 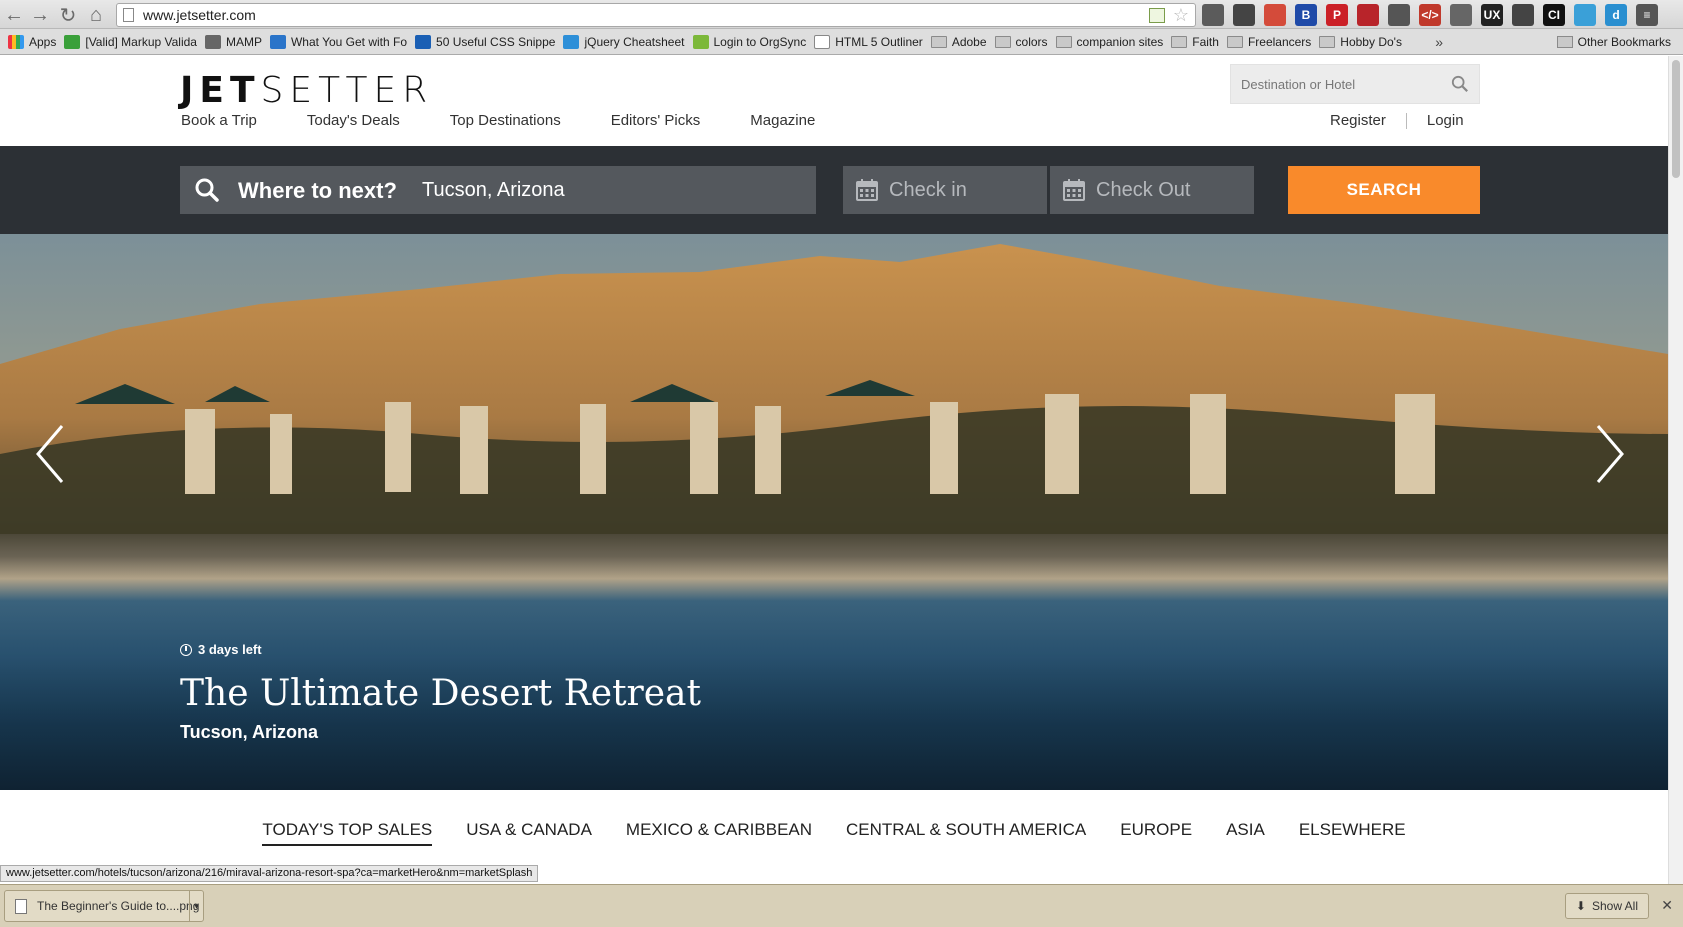 I want to click on tab-europe: EUROPE, so click(x=1156, y=833).